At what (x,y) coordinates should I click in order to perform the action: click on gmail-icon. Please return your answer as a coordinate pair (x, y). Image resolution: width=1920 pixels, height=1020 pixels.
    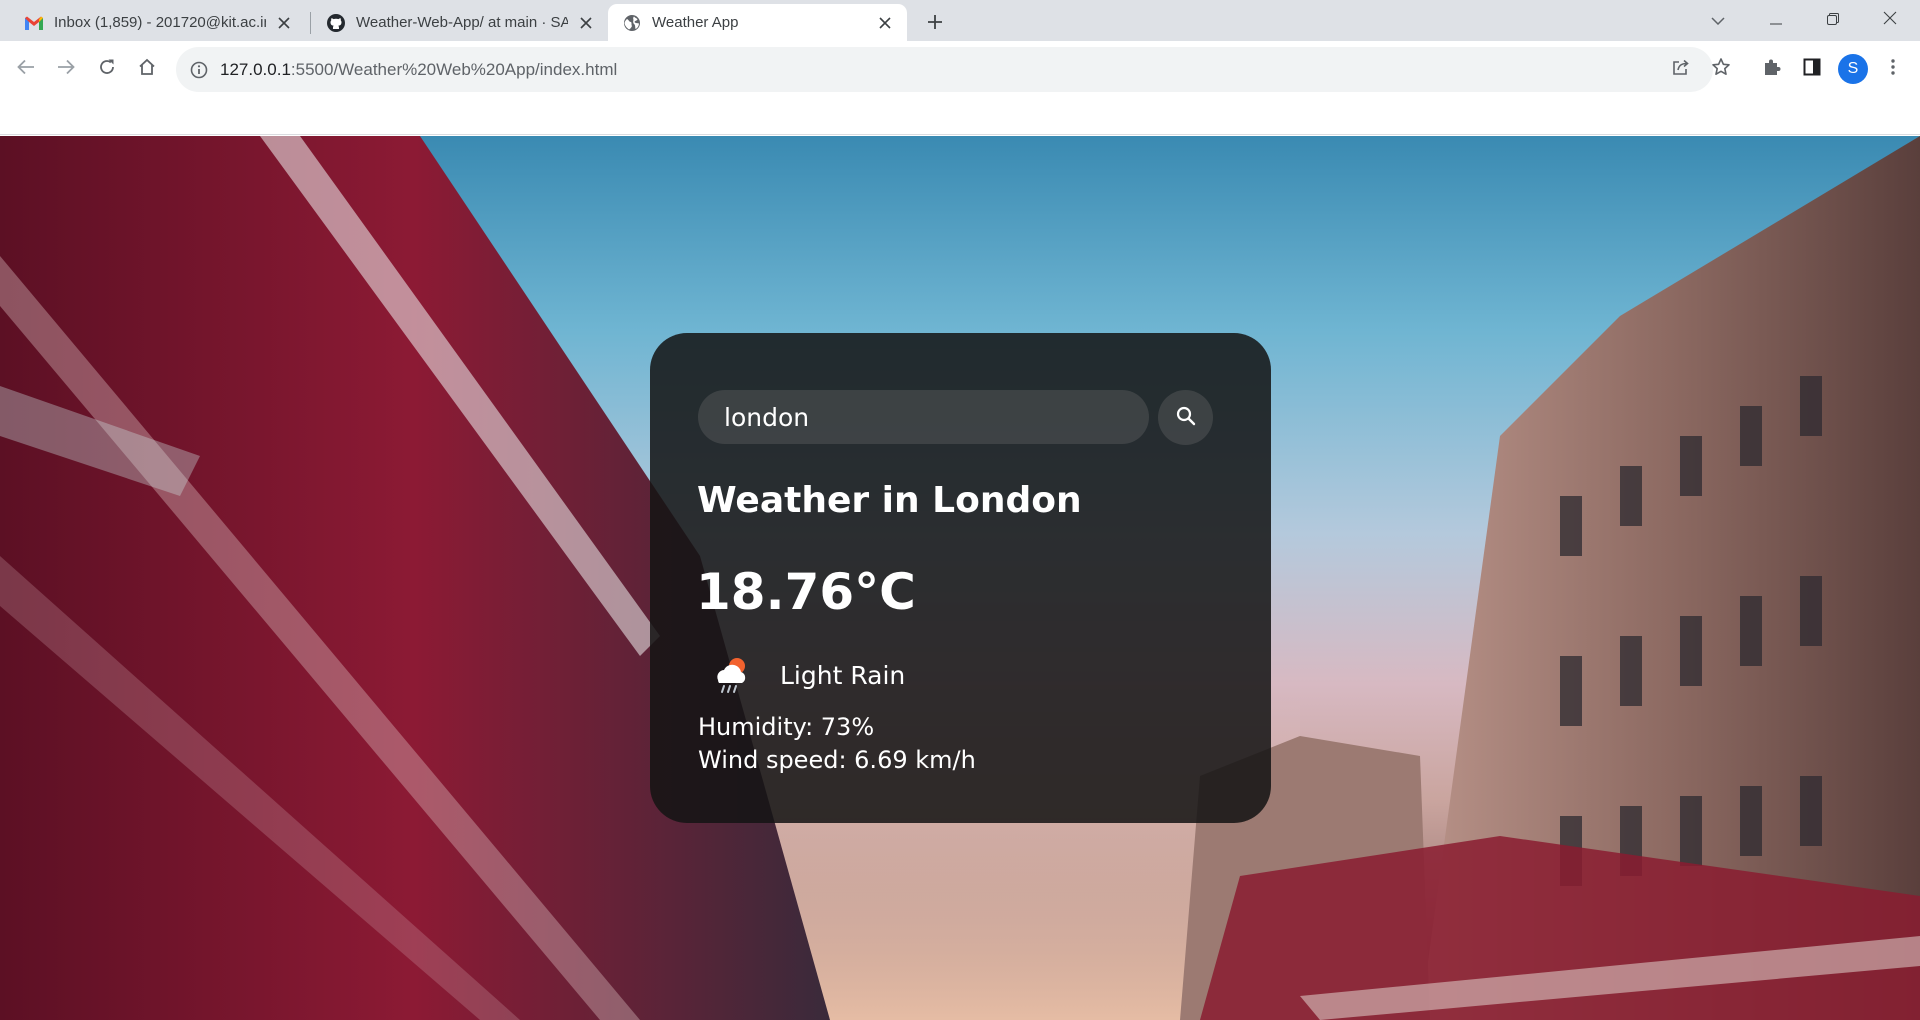
    Looking at the image, I should click on (34, 23).